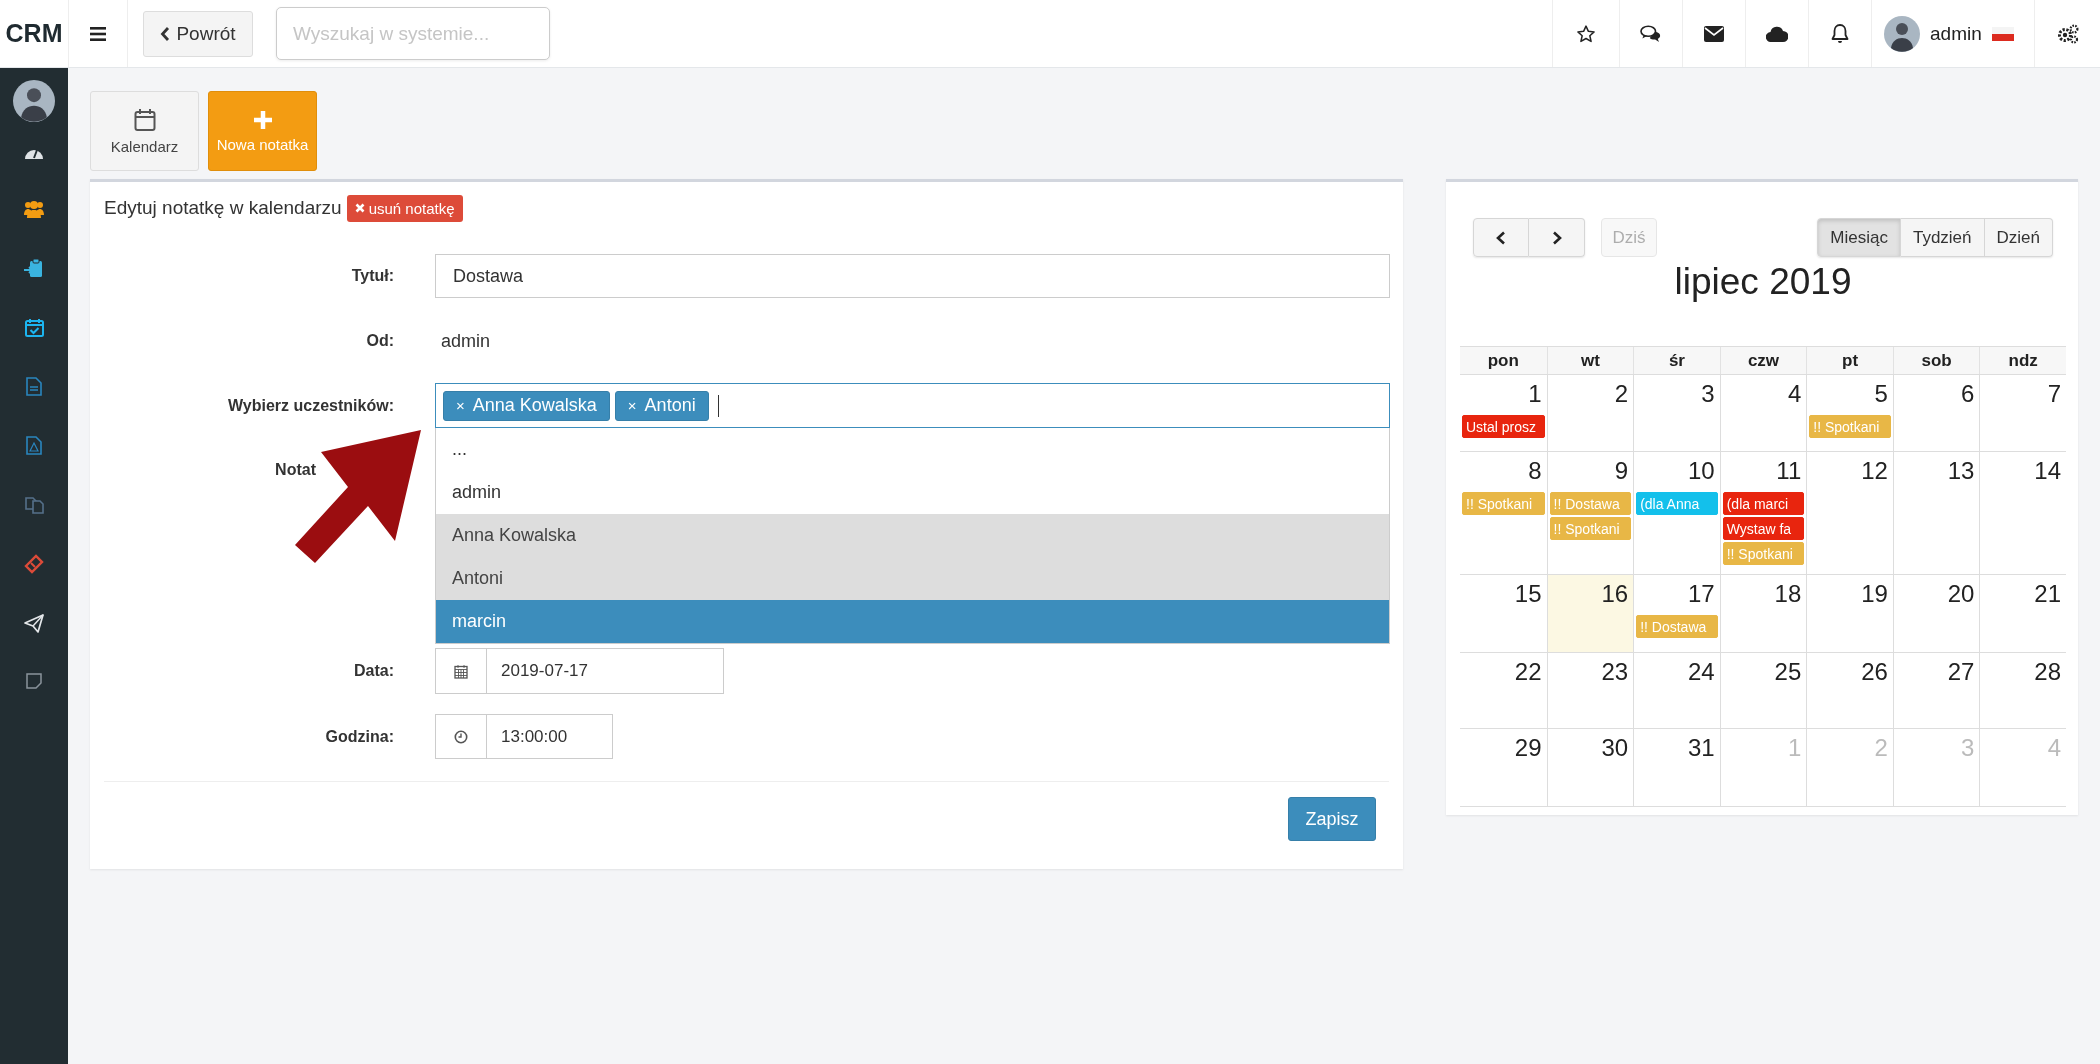 This screenshot has width=2100, height=1064. What do you see at coordinates (661, 405) in the screenshot?
I see `participant-tag: × Antoni` at bounding box center [661, 405].